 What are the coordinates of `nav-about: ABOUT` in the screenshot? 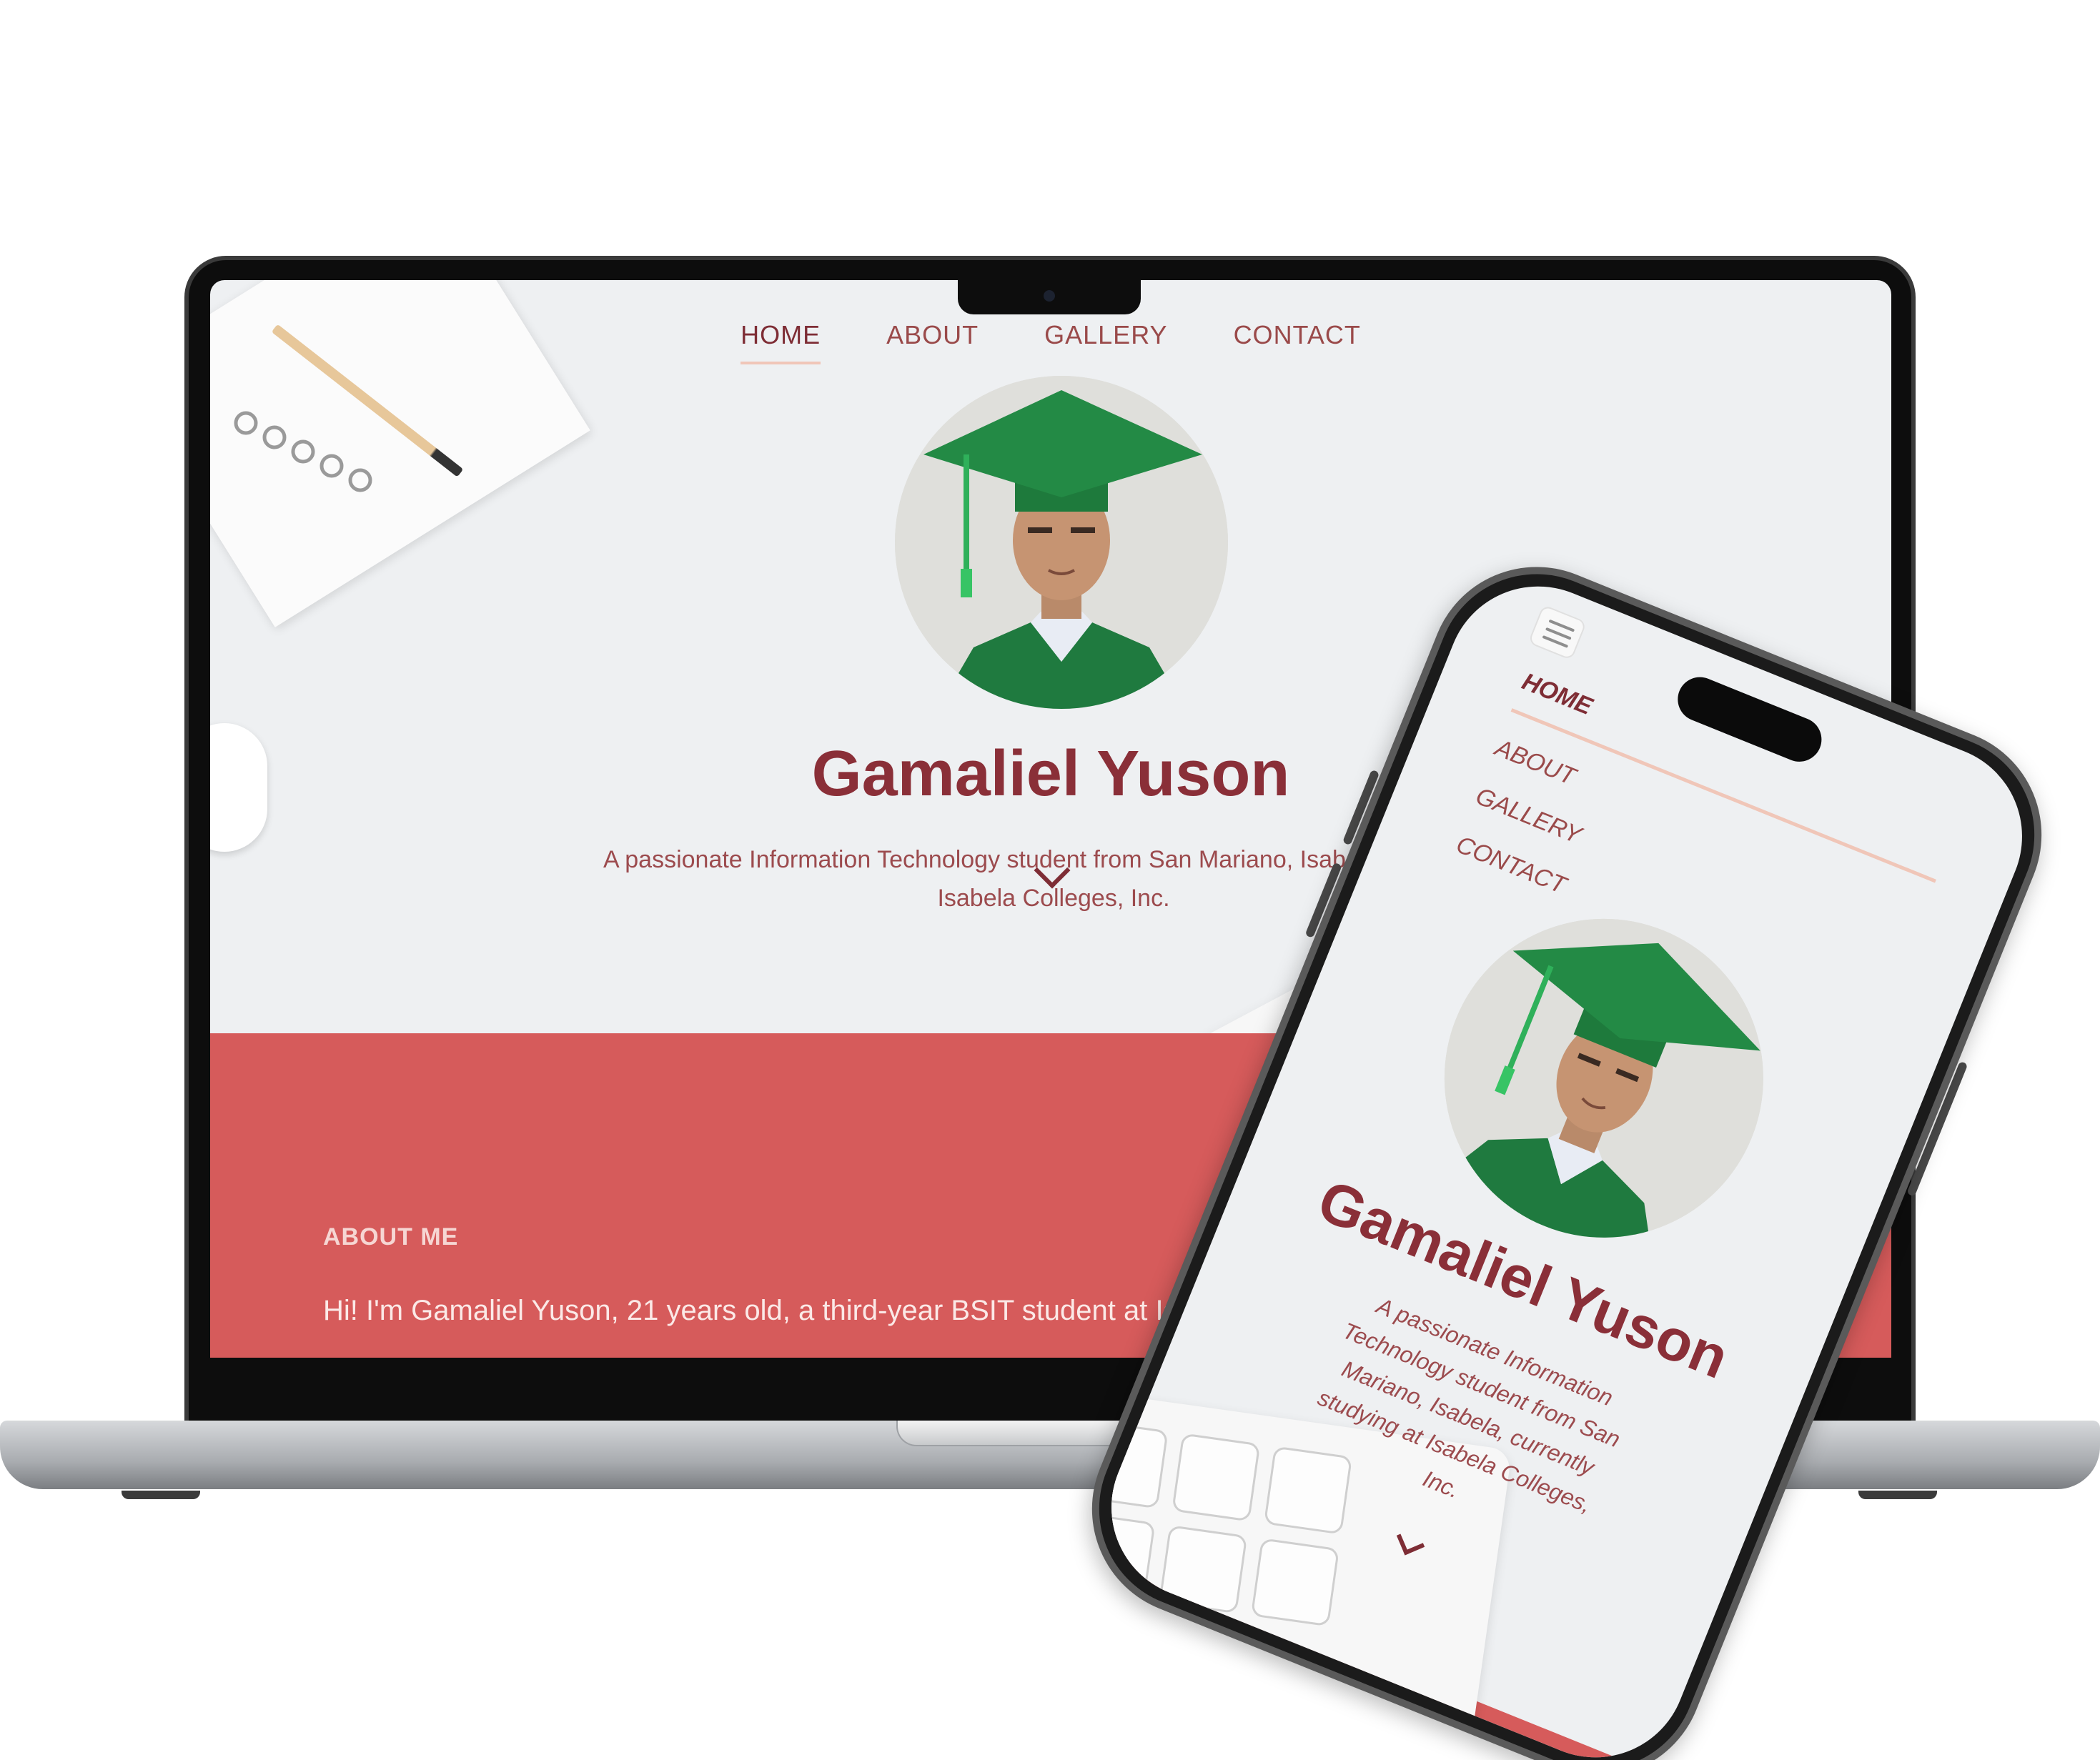 It's located at (932, 342).